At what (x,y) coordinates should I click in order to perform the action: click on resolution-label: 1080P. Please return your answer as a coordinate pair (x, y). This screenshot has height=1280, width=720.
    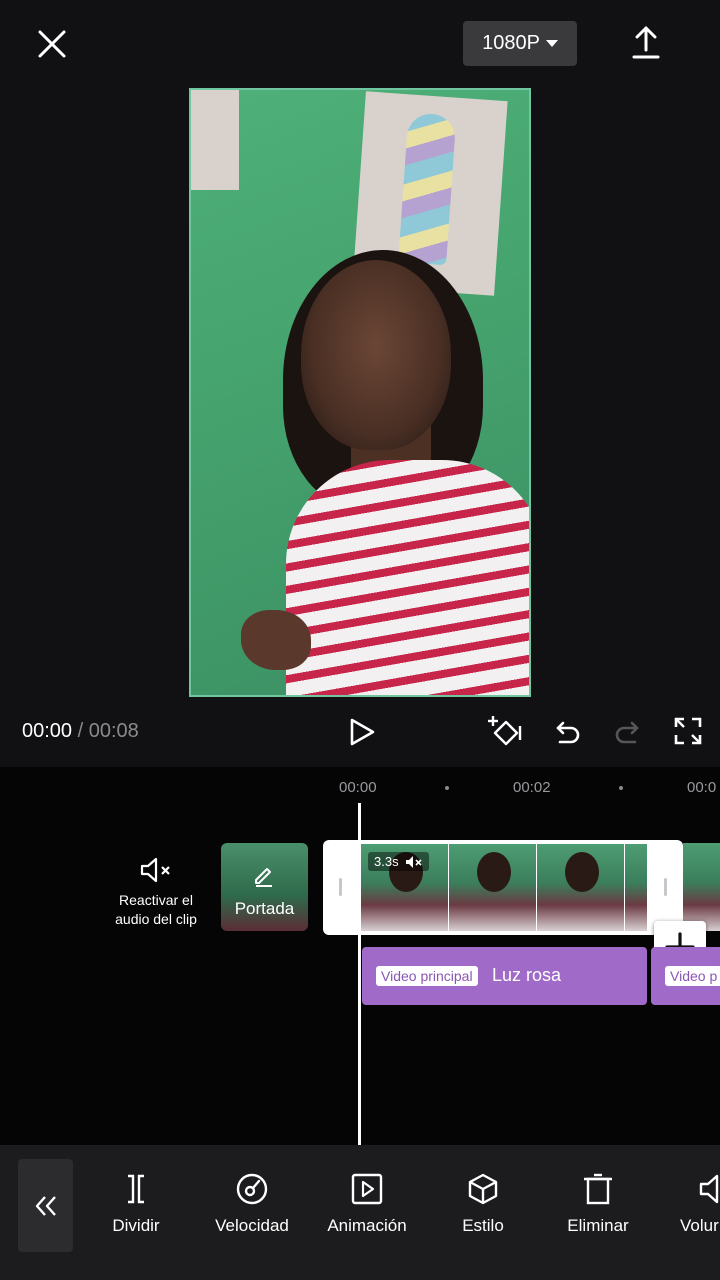
    Looking at the image, I should click on (511, 43).